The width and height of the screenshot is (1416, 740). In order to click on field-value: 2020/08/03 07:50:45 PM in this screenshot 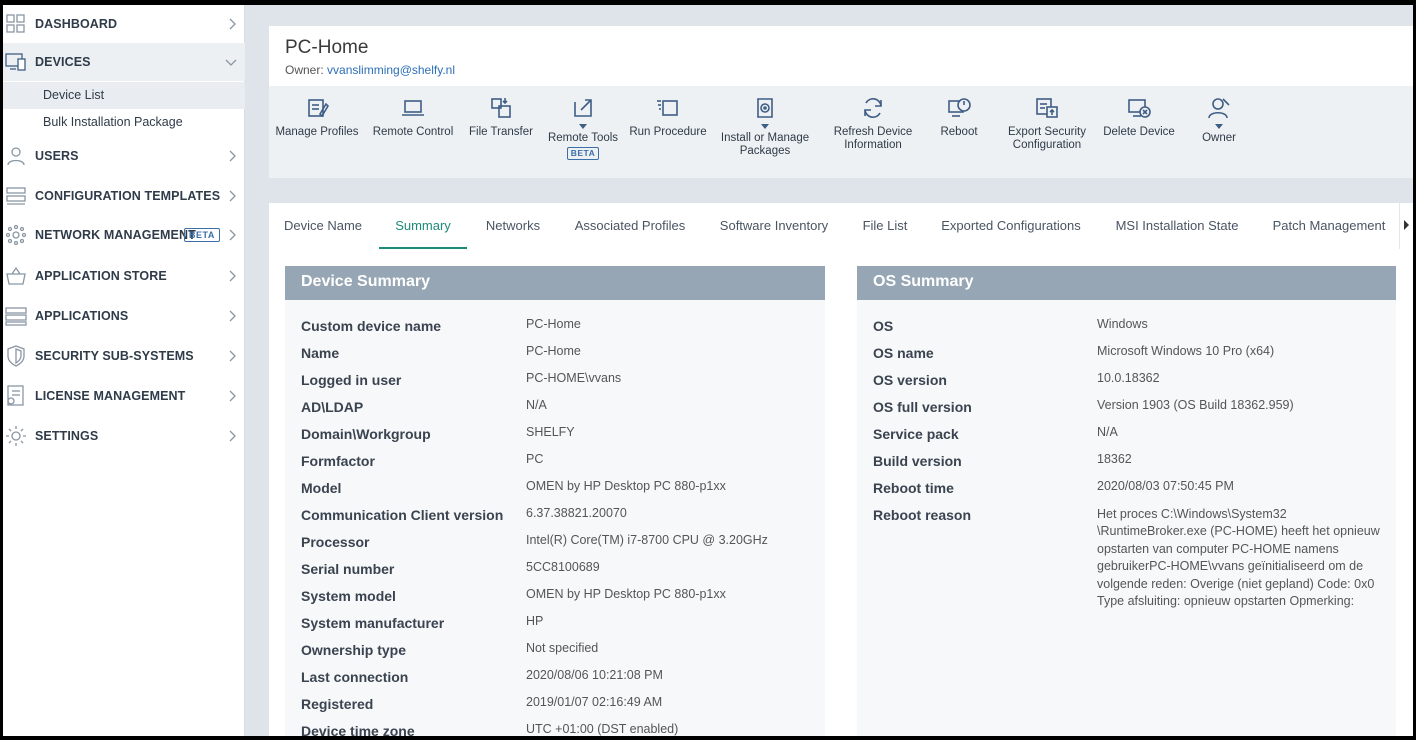, I will do `click(1165, 486)`.